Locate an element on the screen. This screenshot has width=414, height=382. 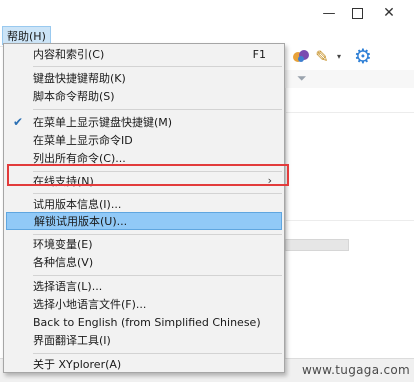
menu-item-show-shortcuts-in-menus: ✔ 在菜单上显示键盘快捷键(M) is located at coordinates (144, 123).